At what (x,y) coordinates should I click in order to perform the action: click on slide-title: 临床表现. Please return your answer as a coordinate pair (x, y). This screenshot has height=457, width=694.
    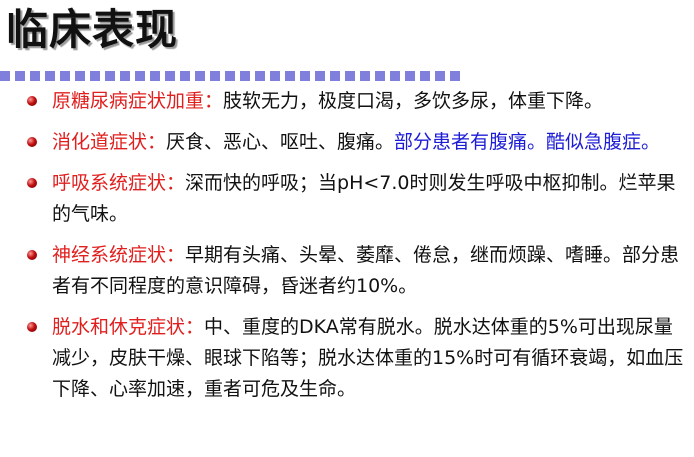
    Looking at the image, I should click on (92, 29).